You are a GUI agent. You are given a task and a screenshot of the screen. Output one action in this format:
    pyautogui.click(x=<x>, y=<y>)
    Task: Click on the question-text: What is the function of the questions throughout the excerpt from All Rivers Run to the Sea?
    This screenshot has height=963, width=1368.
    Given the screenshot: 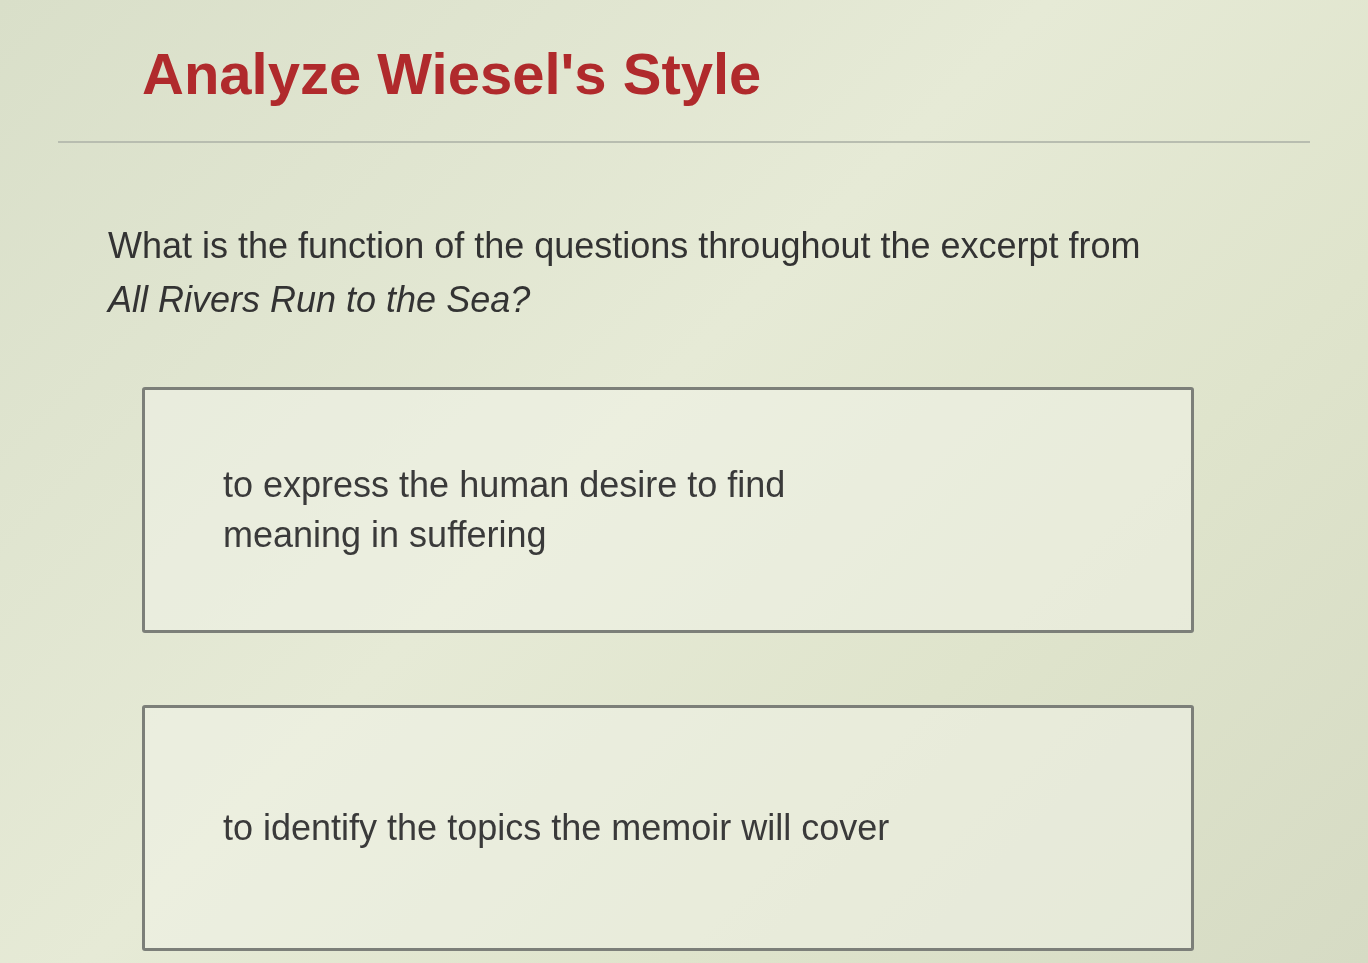 What is the action you would take?
    pyautogui.click(x=625, y=273)
    